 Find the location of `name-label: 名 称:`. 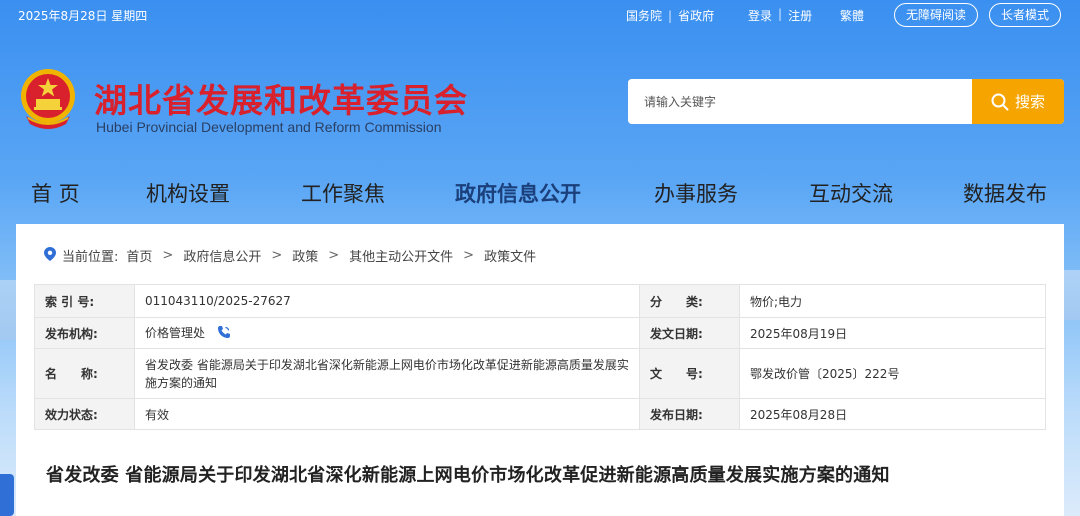

name-label: 名 称: is located at coordinates (84, 373).